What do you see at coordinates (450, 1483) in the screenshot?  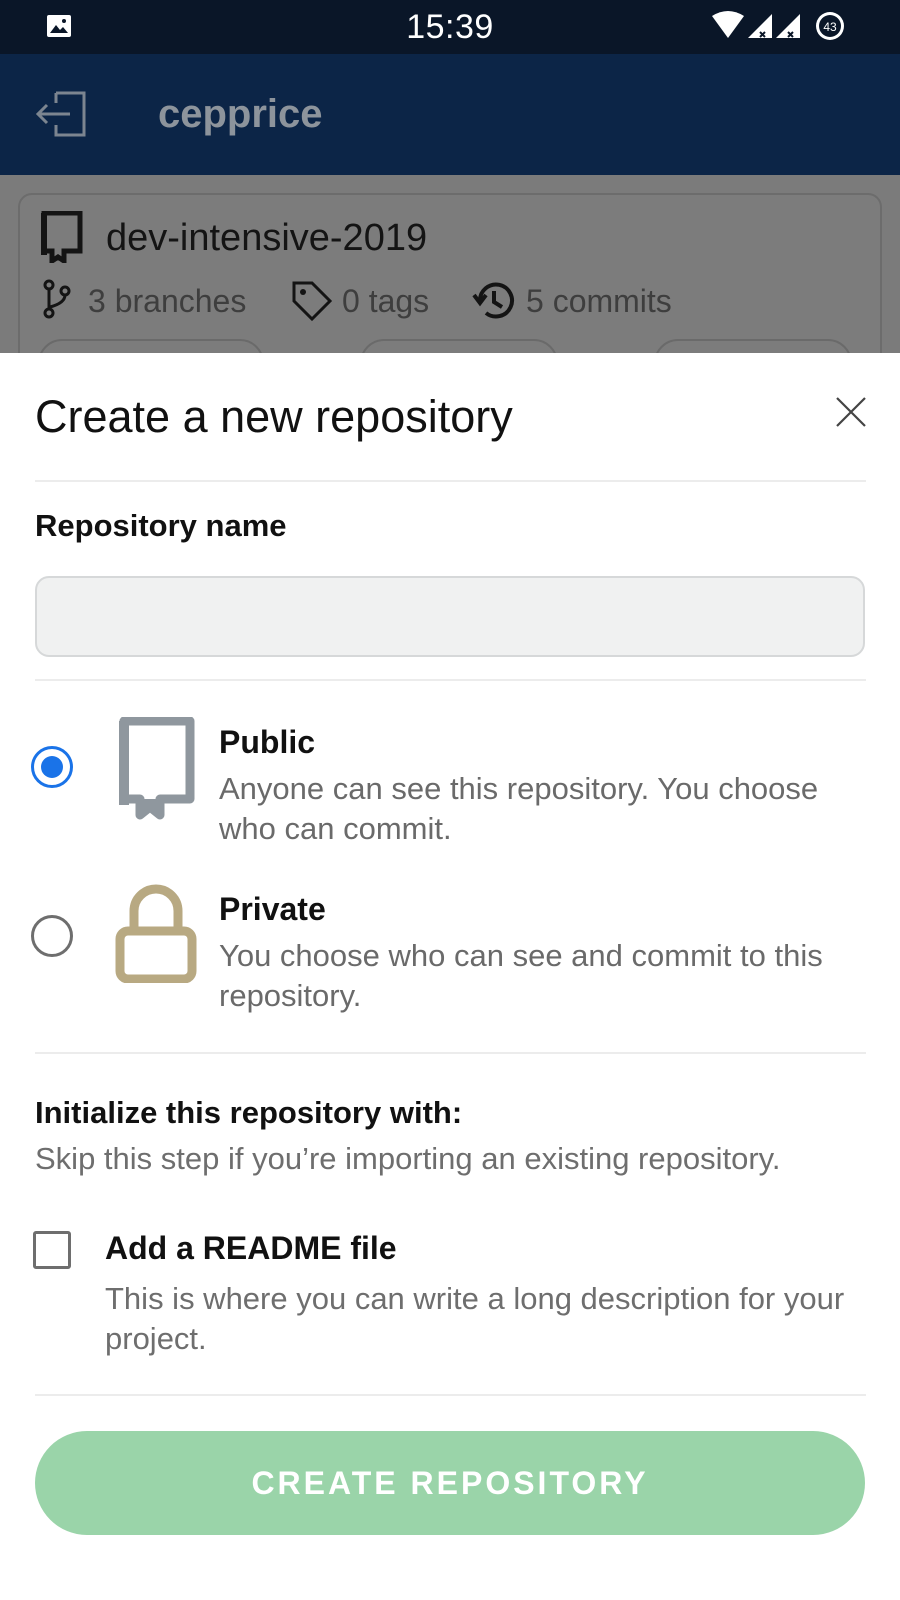 I see `create-repository-button: CREATE REPOSITORY` at bounding box center [450, 1483].